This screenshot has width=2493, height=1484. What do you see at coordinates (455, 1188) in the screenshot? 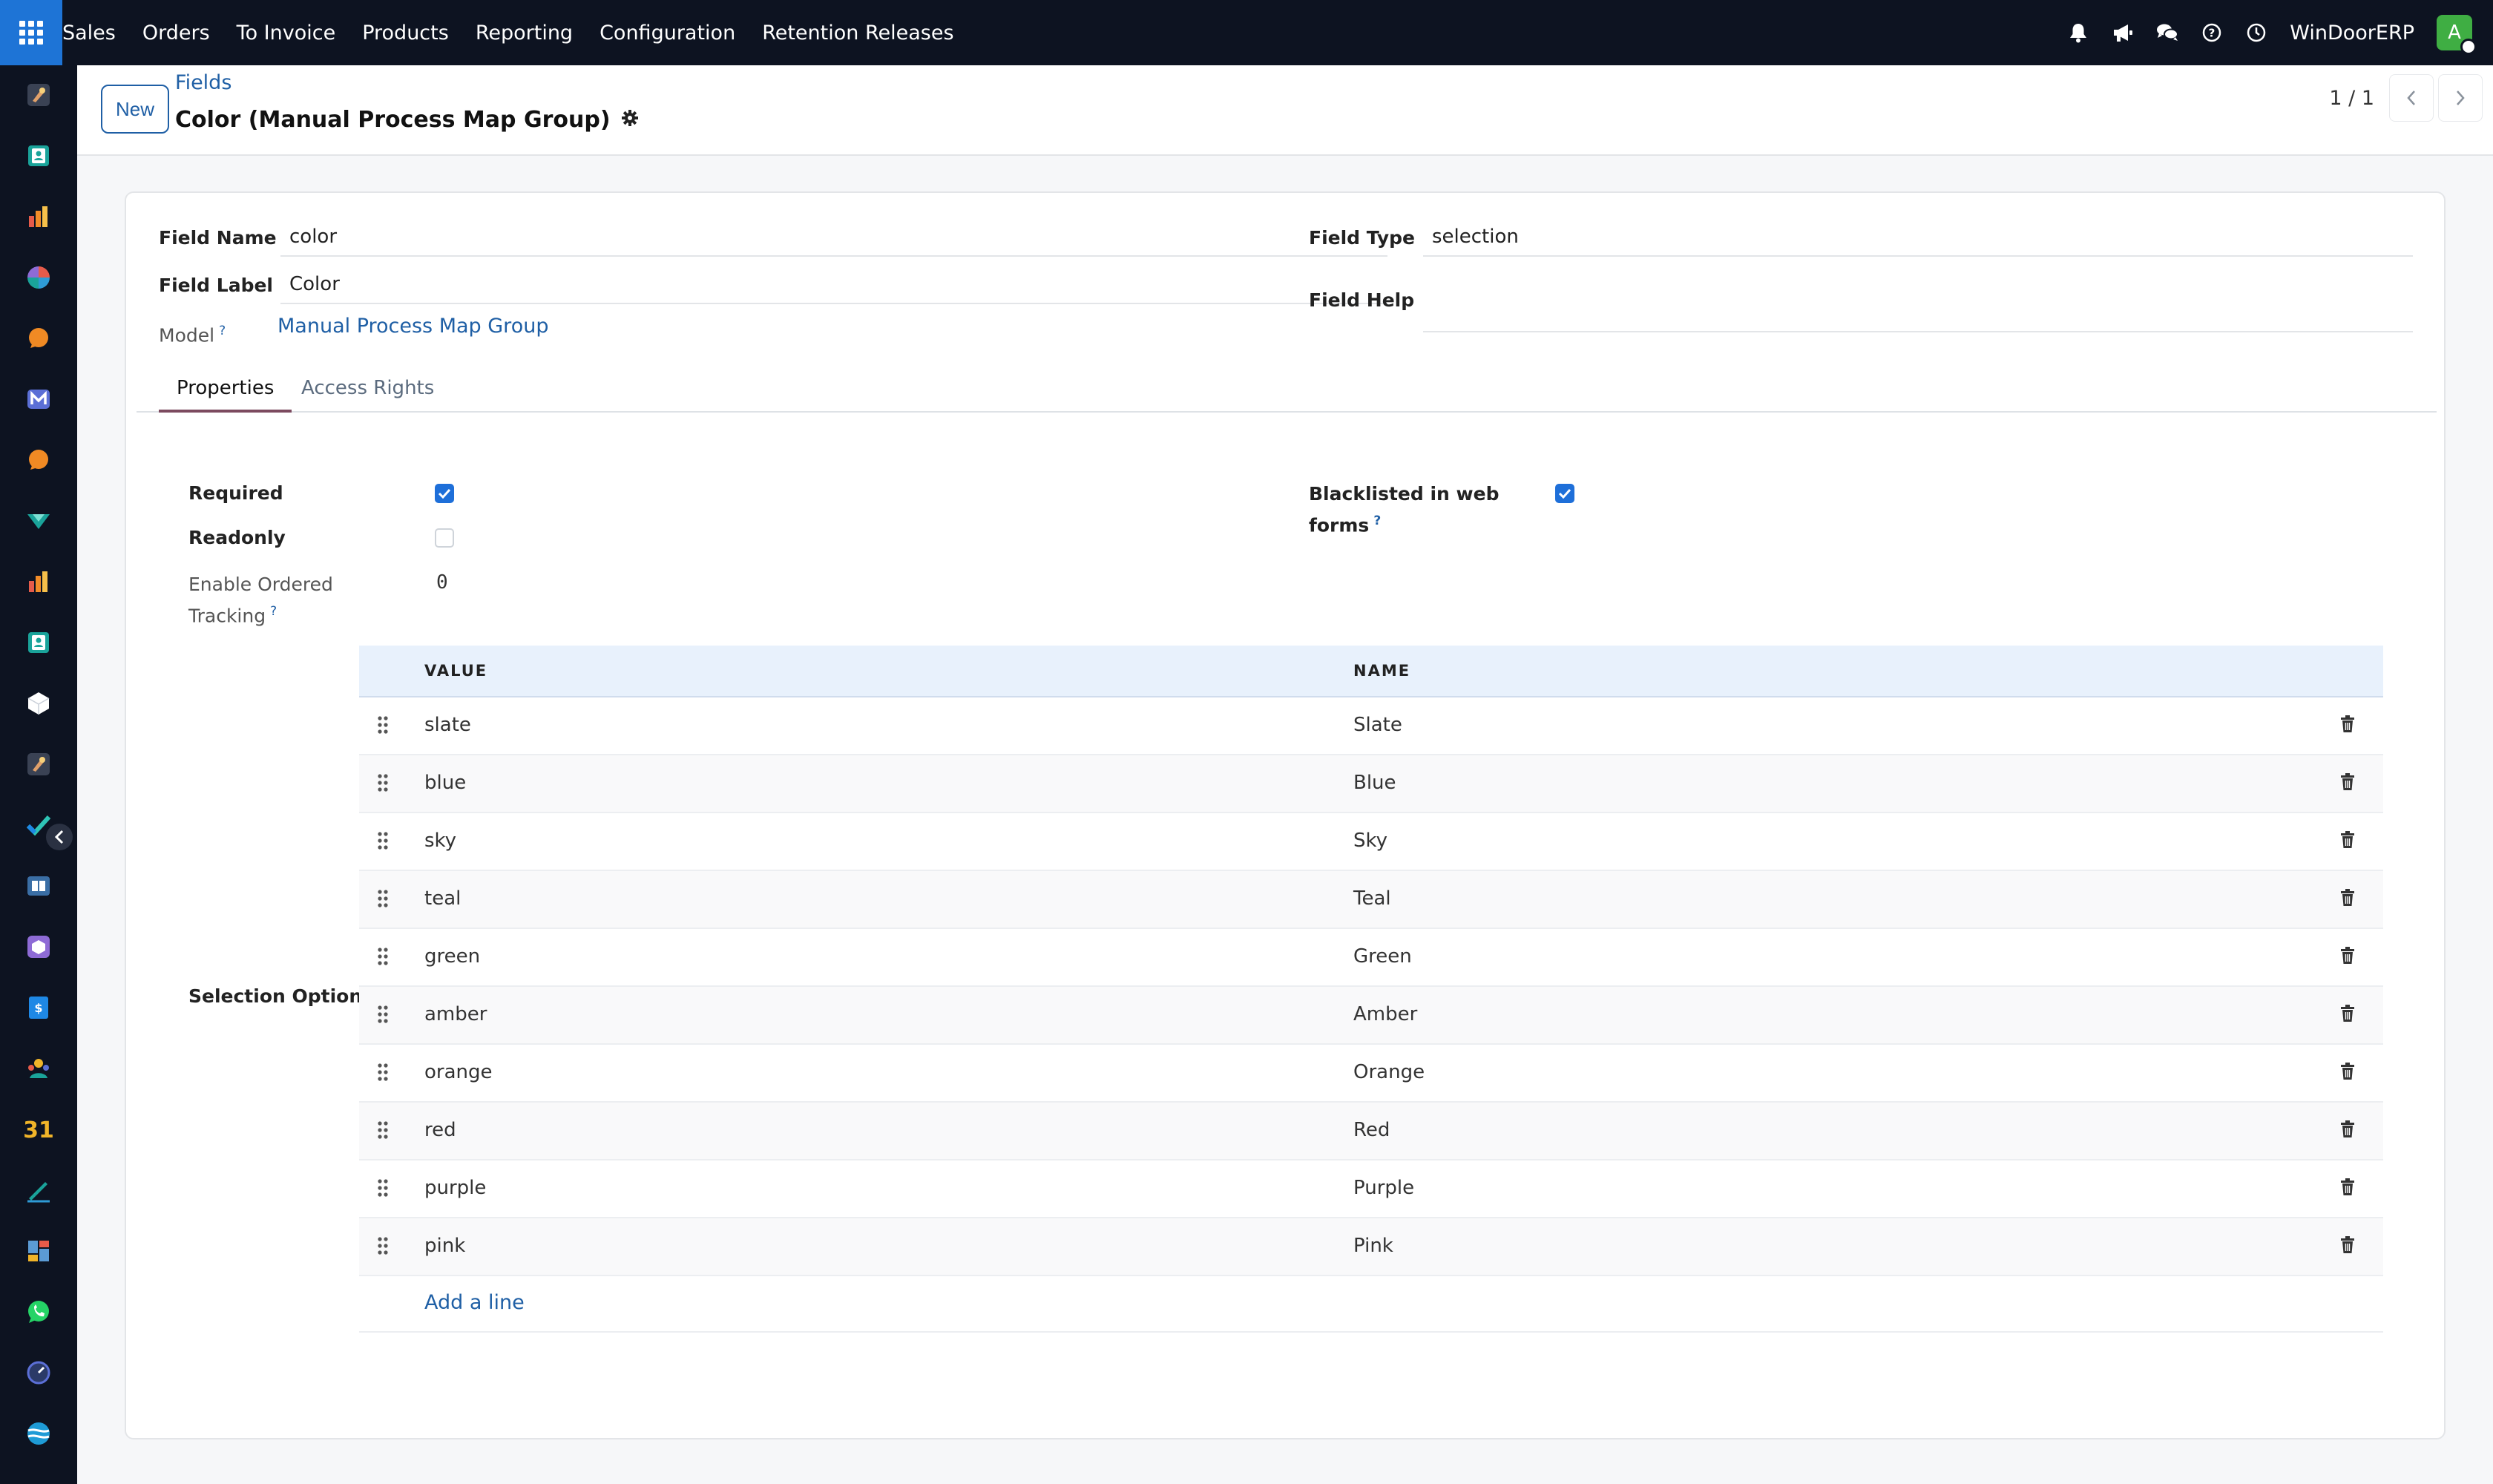
I see `cell-value: purple` at bounding box center [455, 1188].